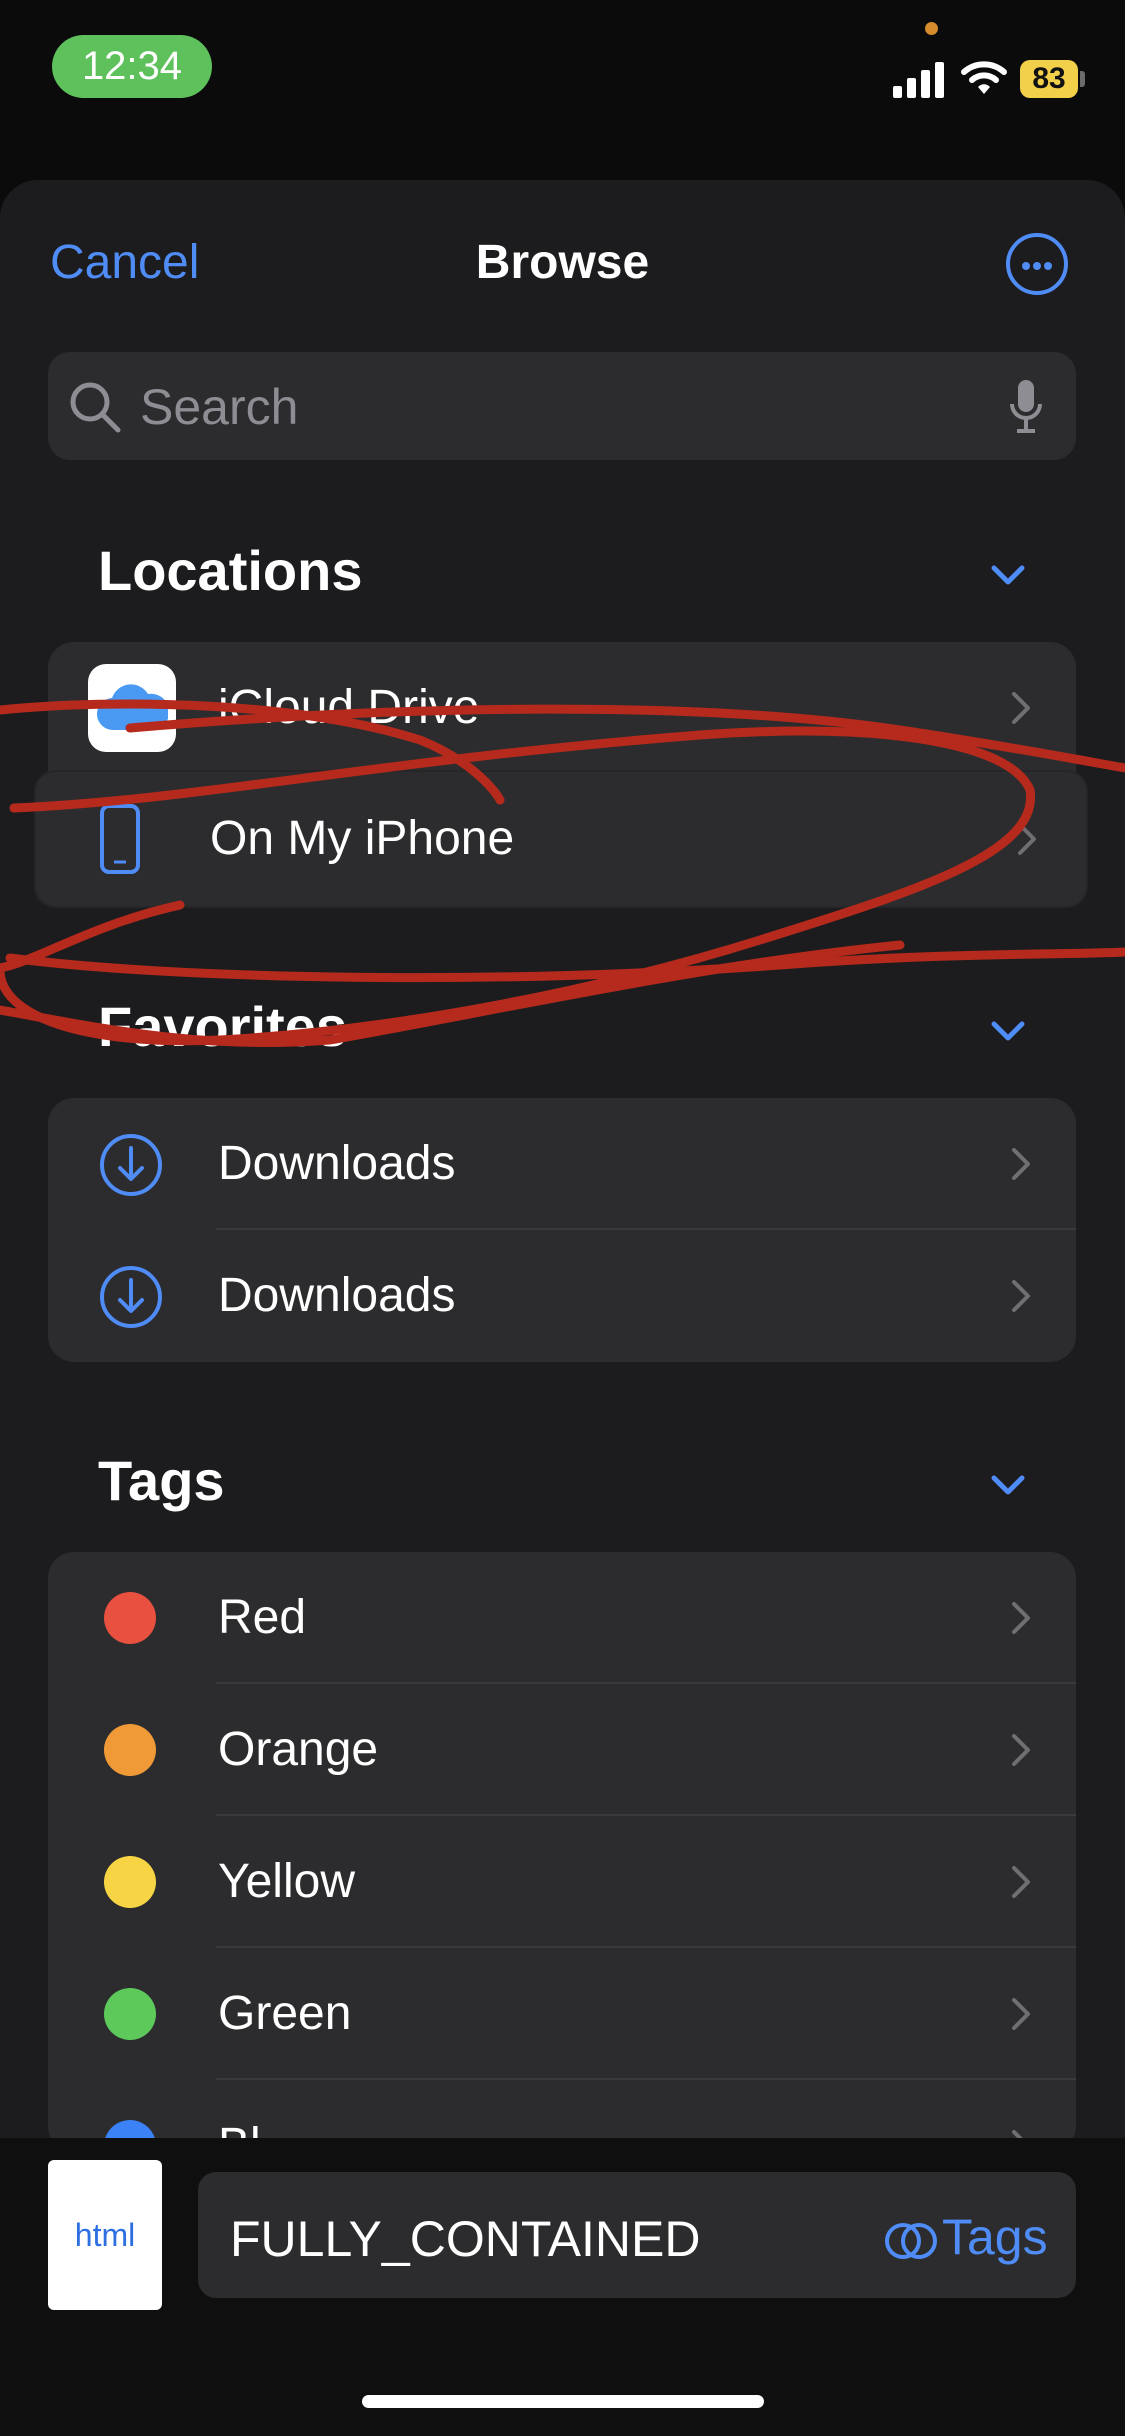 The height and width of the screenshot is (2436, 1125). What do you see at coordinates (562, 1882) in the screenshot?
I see `list-item-tag: Yellow` at bounding box center [562, 1882].